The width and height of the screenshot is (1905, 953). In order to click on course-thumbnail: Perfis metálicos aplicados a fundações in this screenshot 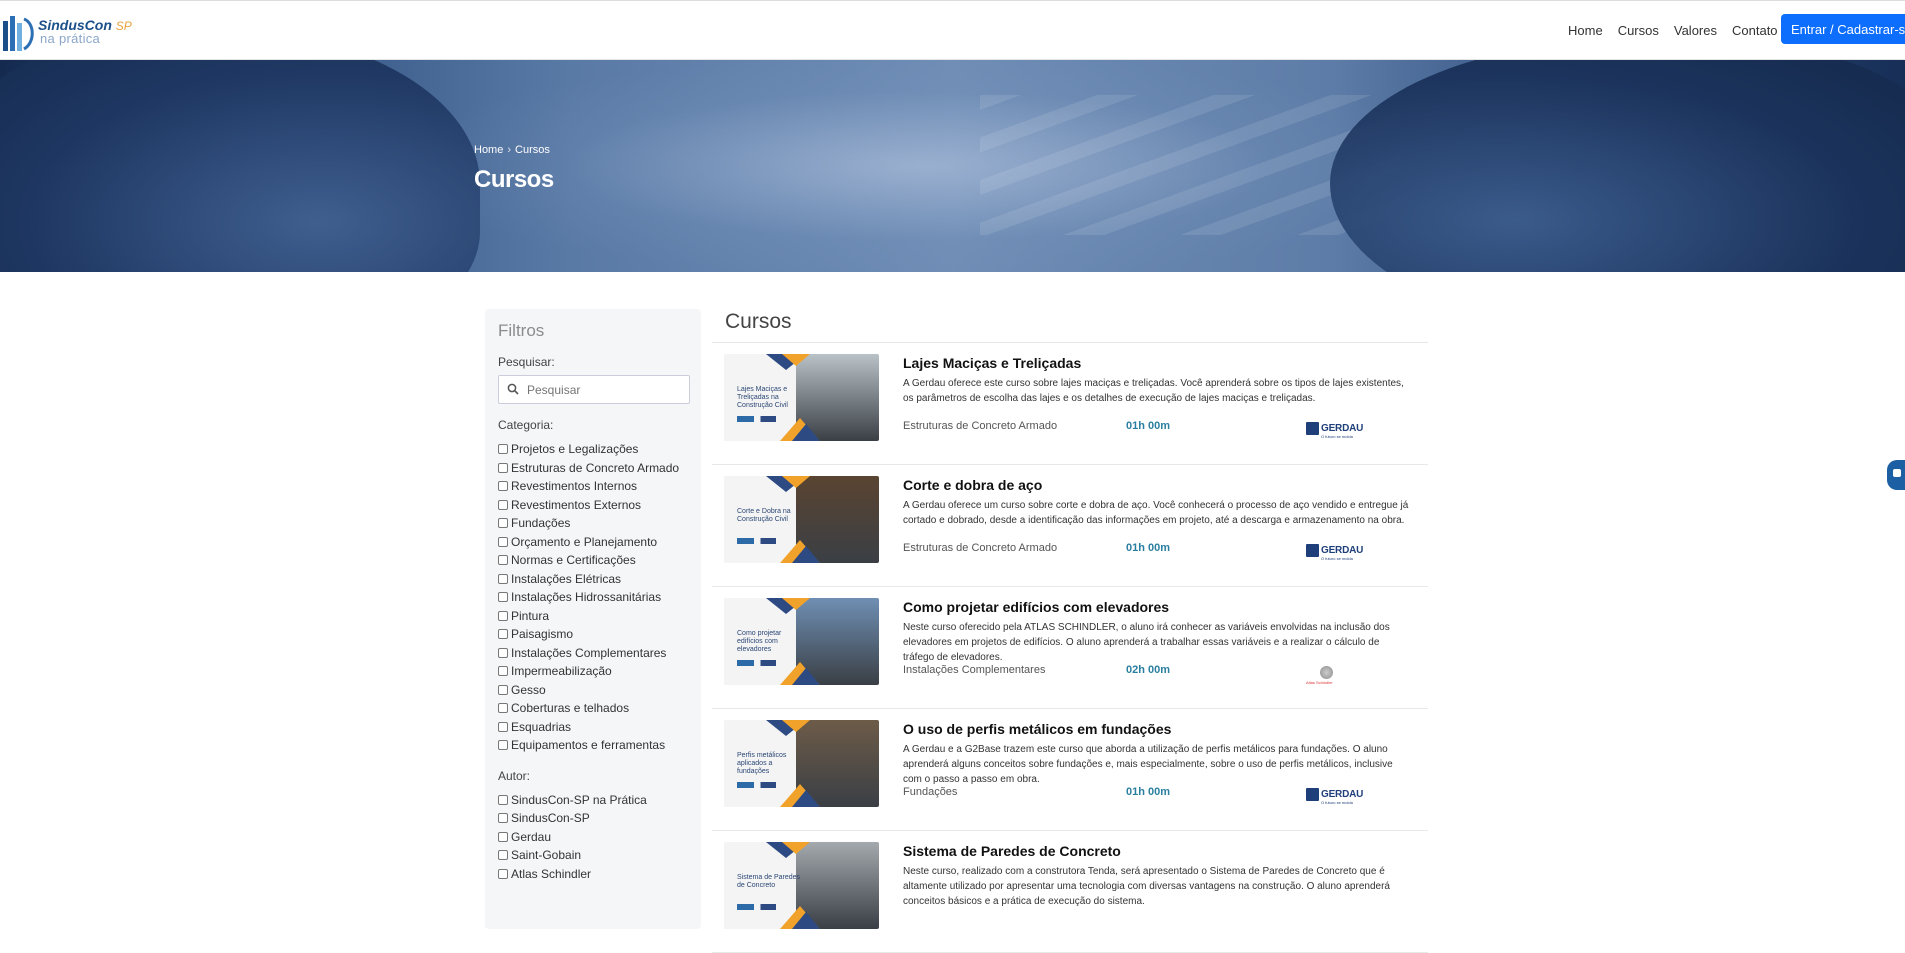, I will do `click(801, 763)`.